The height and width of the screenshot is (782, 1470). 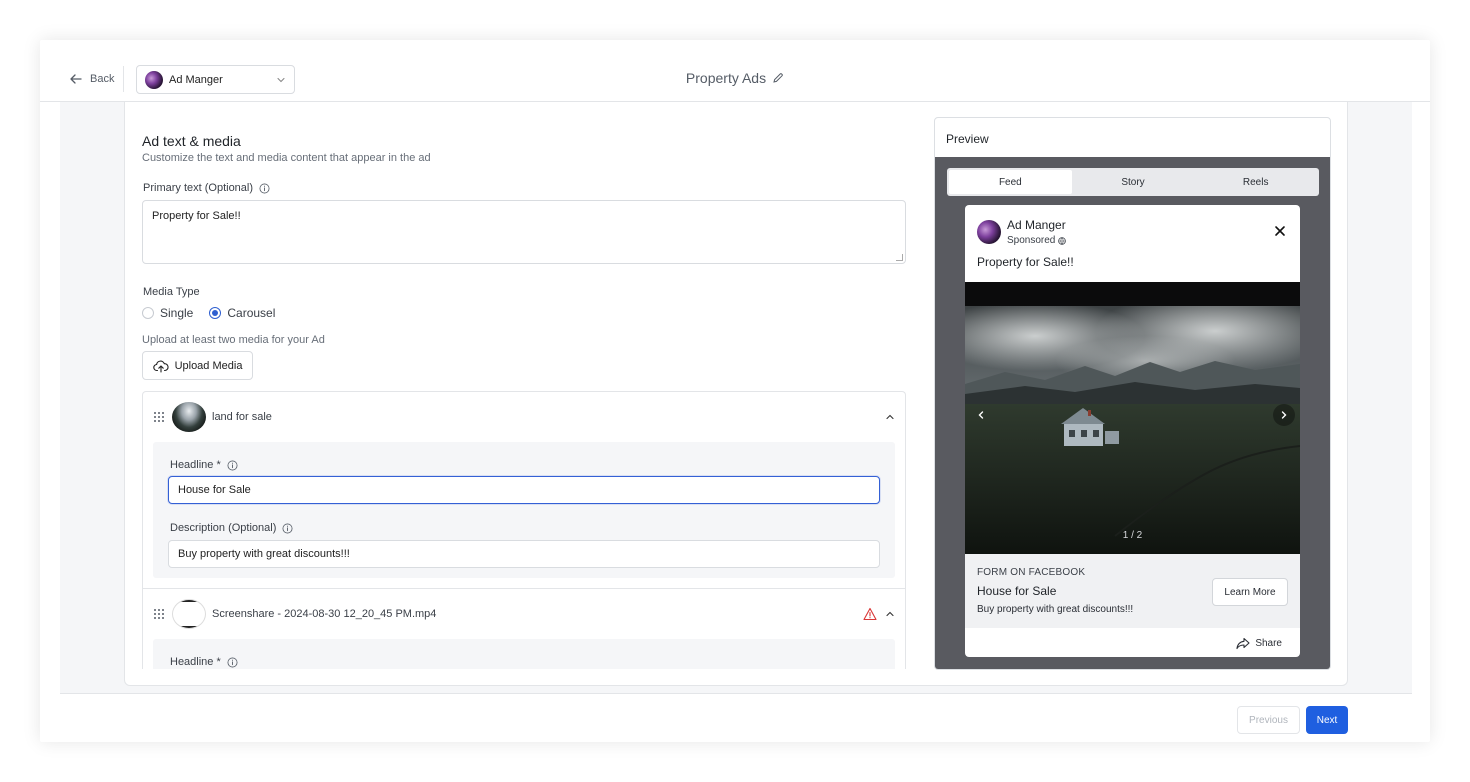 I want to click on cloud-upload-icon, so click(x=160, y=366).